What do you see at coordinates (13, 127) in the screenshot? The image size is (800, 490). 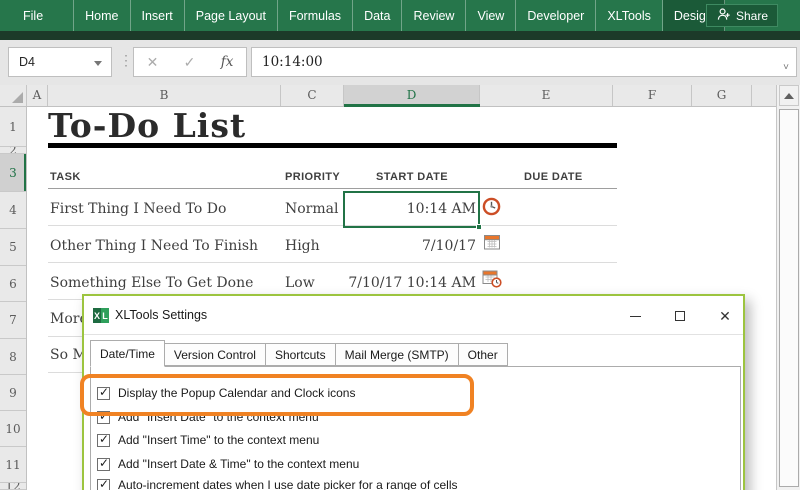 I see `row-header-1: 1` at bounding box center [13, 127].